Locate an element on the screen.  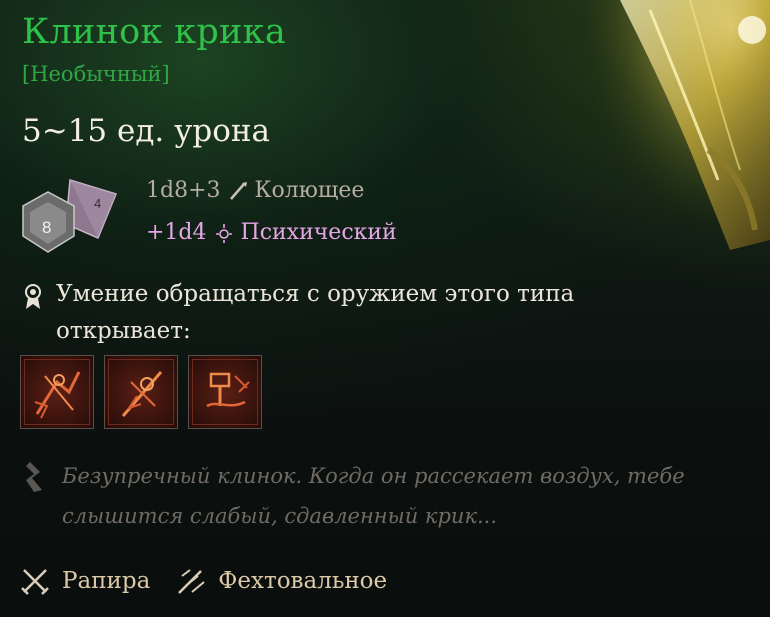
weapon-type: Рапира is located at coordinates (106, 581).